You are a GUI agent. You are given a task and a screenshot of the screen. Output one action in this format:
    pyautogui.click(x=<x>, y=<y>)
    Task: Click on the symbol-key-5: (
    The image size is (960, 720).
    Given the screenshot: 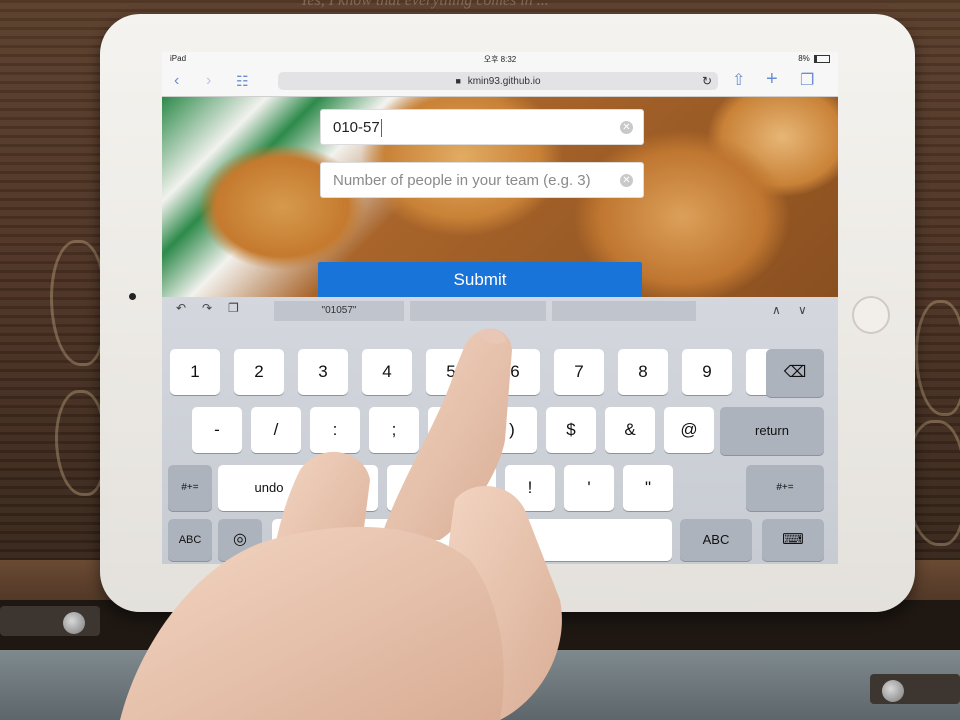 What is the action you would take?
    pyautogui.click(x=453, y=430)
    